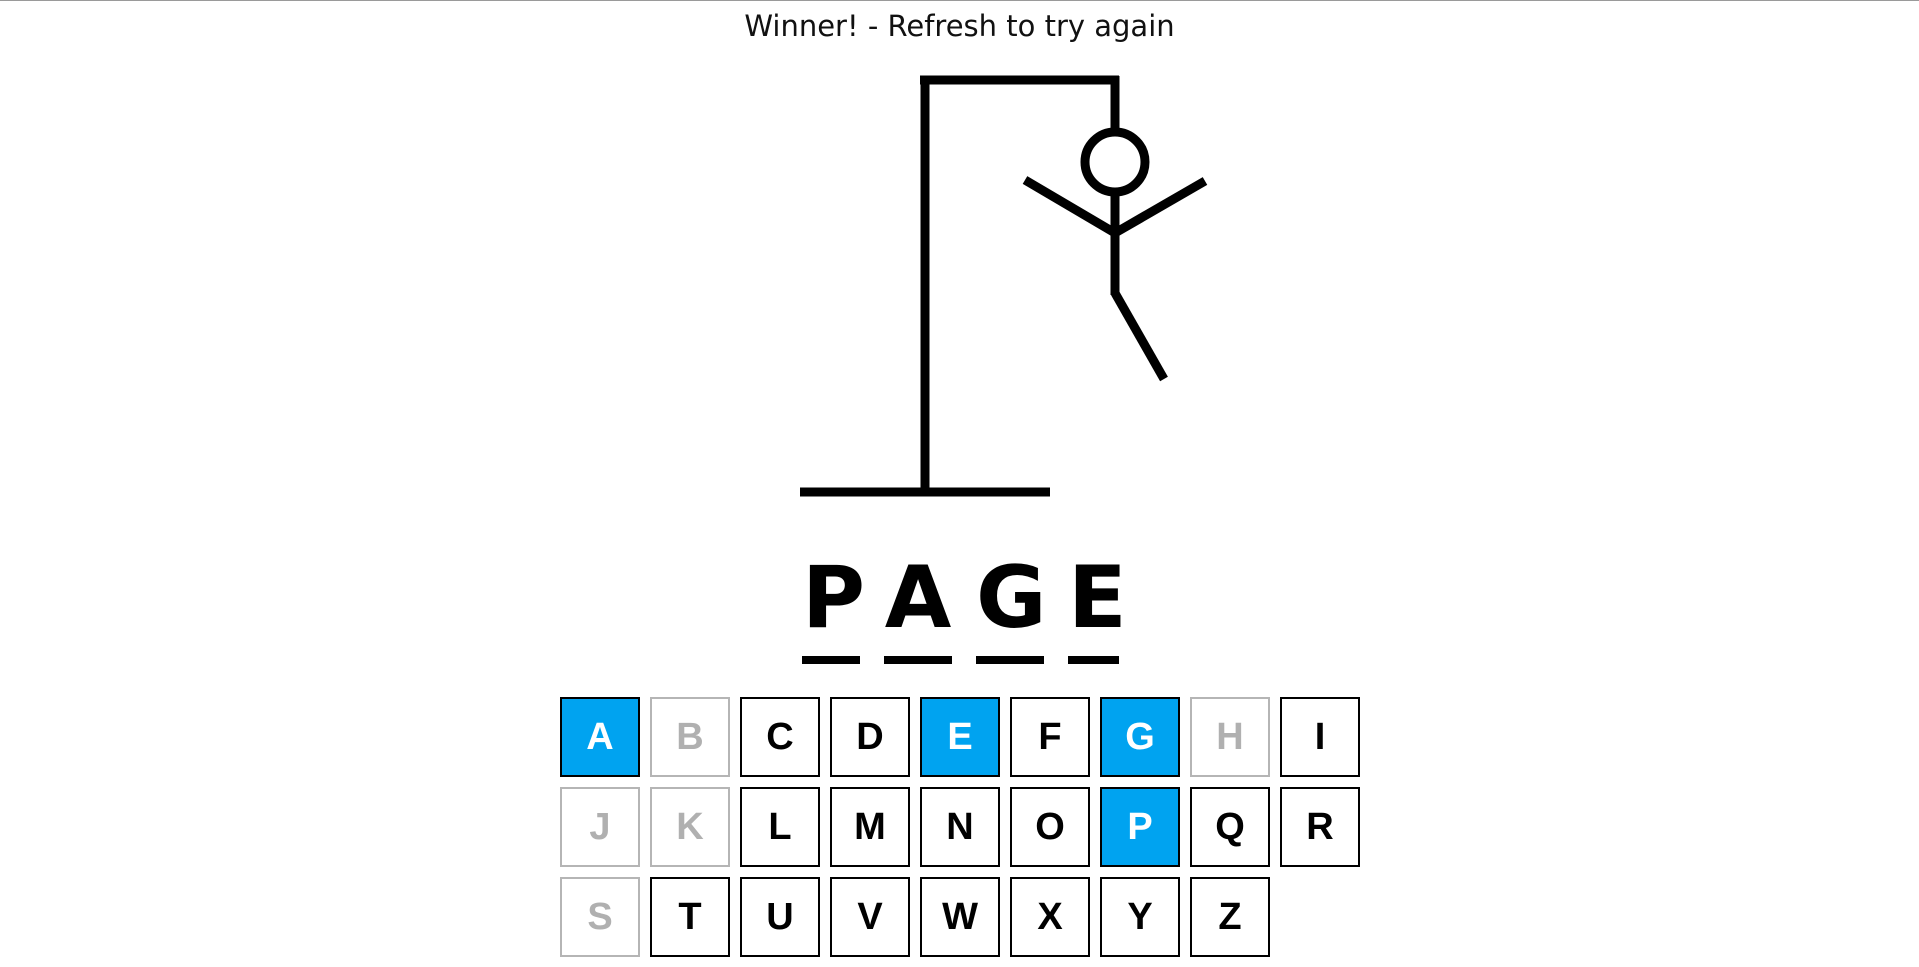 Image resolution: width=1919 pixels, height=967 pixels. What do you see at coordinates (959, 0) in the screenshot?
I see `top-border` at bounding box center [959, 0].